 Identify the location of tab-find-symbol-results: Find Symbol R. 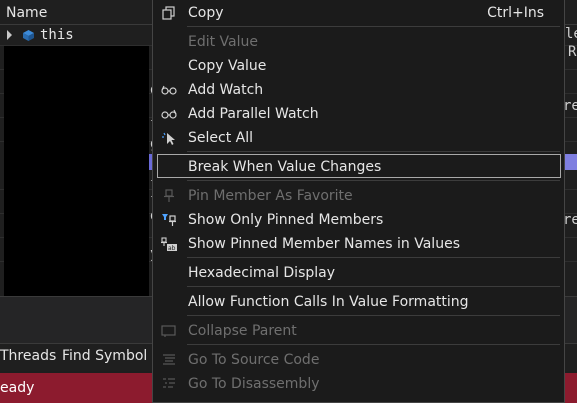
(111, 356).